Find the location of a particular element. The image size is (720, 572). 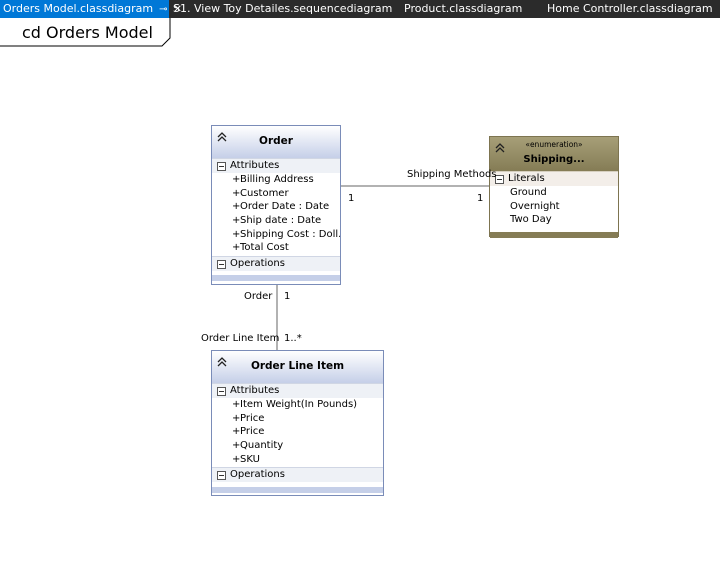

class-name: Order Line Item is located at coordinates (297, 366).